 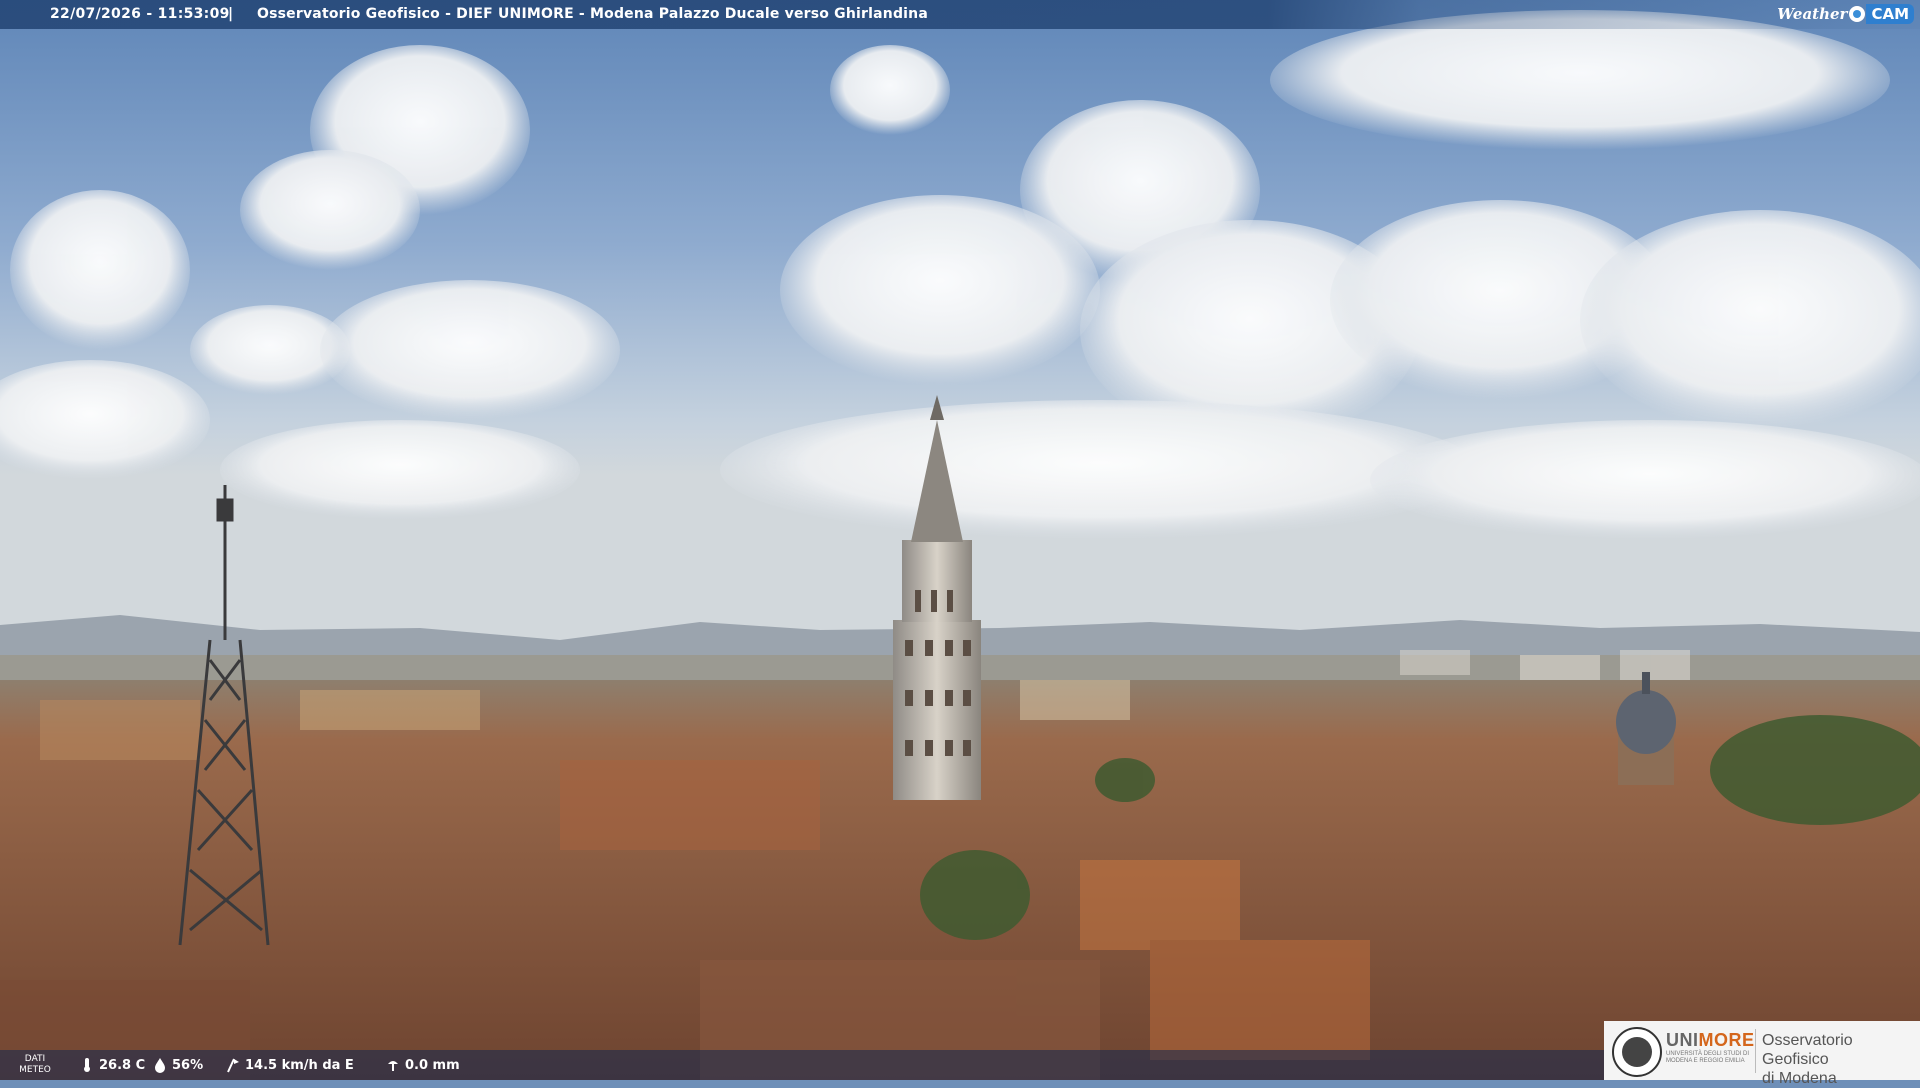 What do you see at coordinates (35, 1059) in the screenshot?
I see `meteo-label-line1: DATI` at bounding box center [35, 1059].